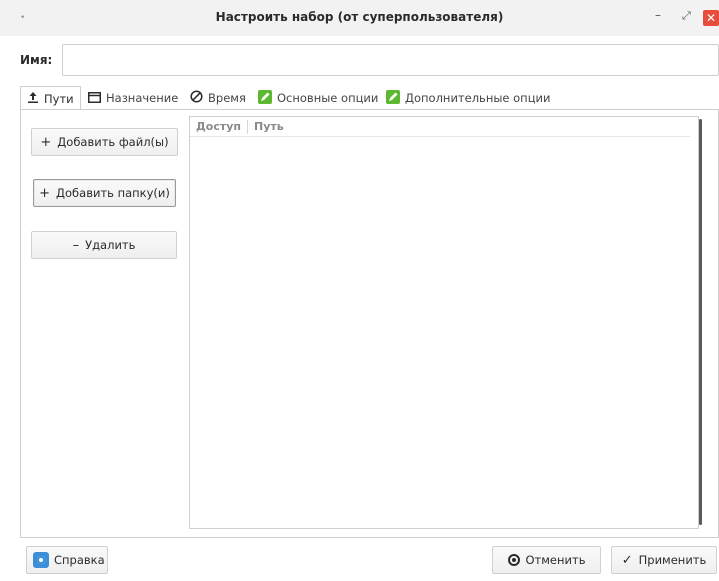 Image resolution: width=719 pixels, height=581 pixels. I want to click on tab-destination: Назначение, so click(133, 98).